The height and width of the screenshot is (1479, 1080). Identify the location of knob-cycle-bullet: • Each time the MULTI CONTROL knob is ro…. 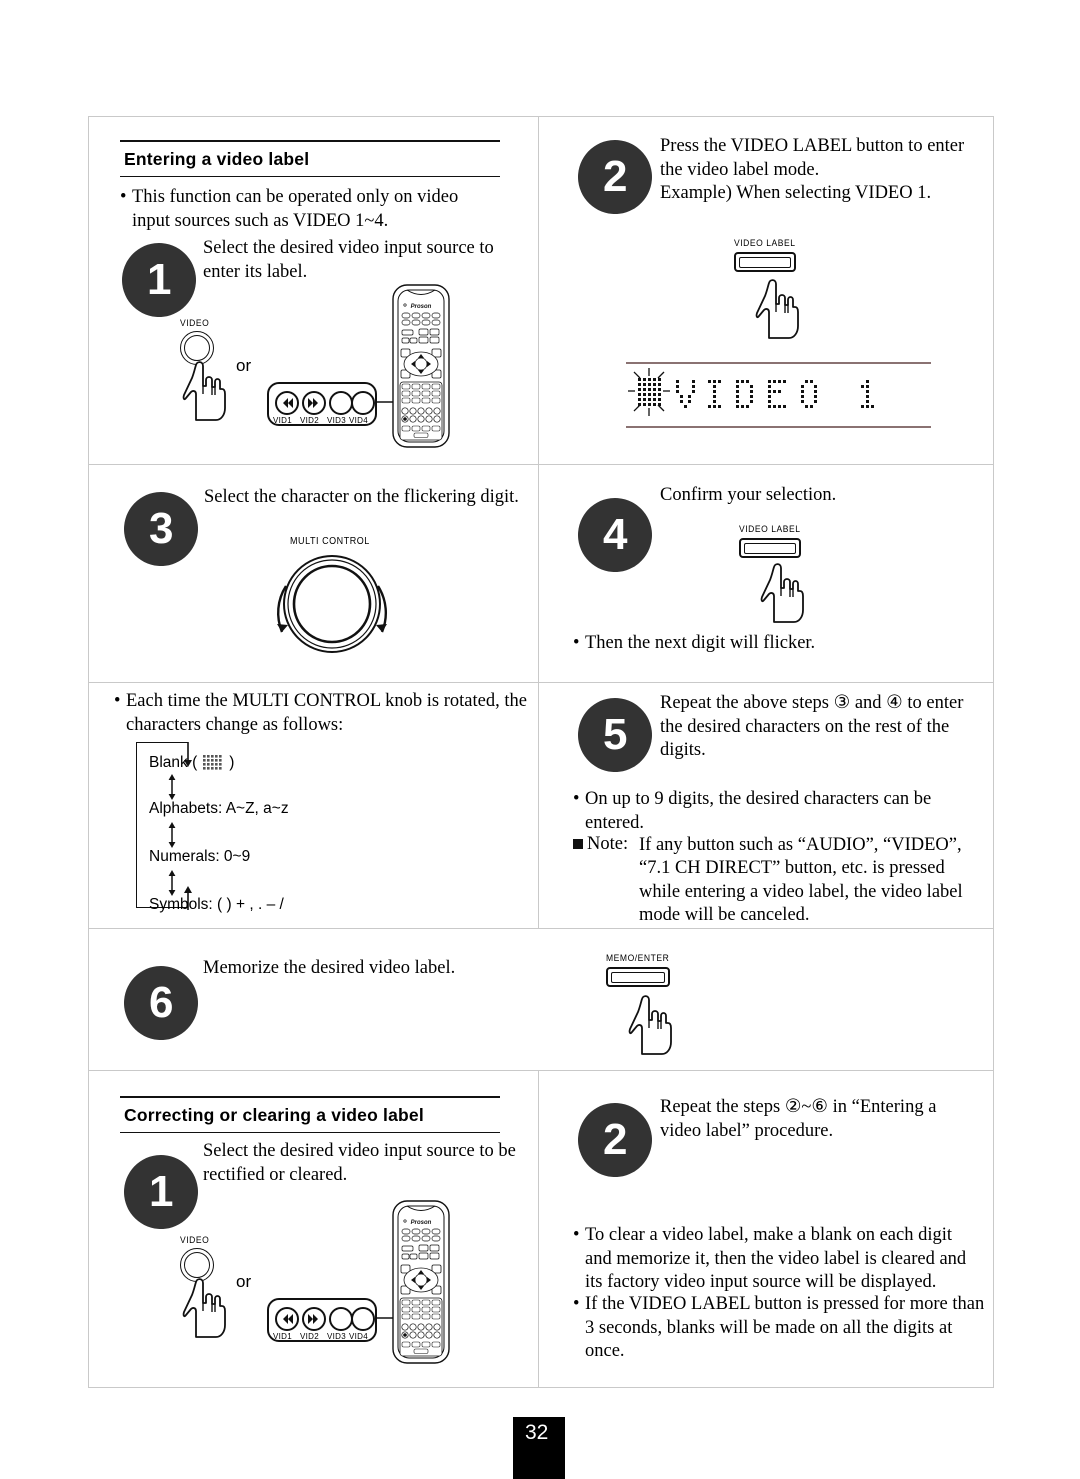
(321, 713).